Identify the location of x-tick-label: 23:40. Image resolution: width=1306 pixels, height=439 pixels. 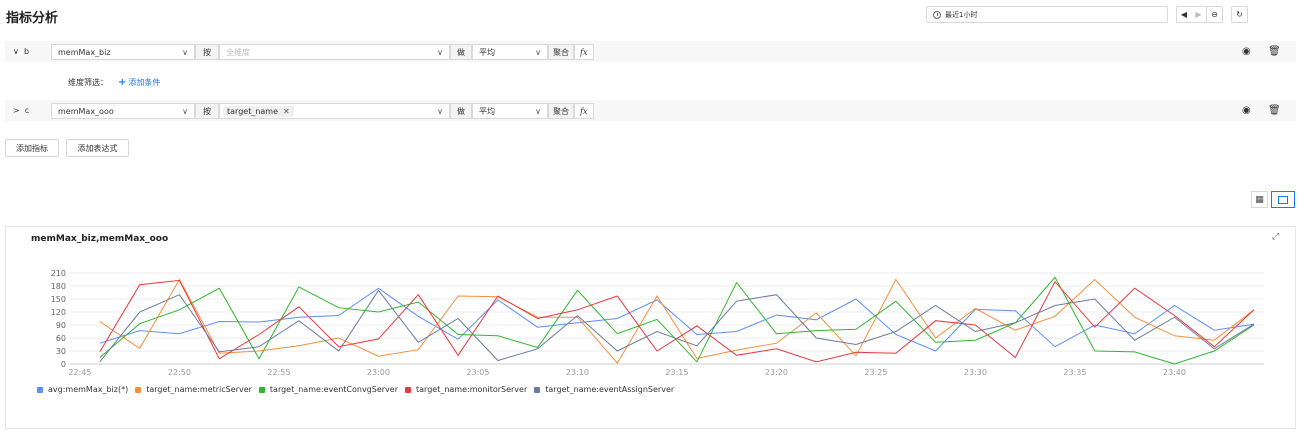
(1174, 372).